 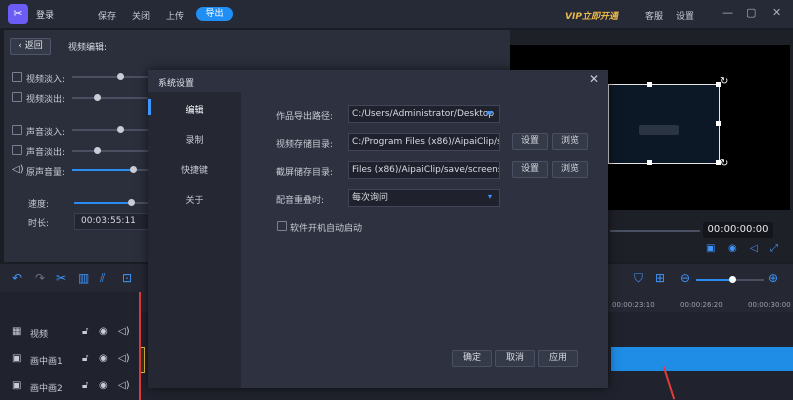 I want to click on back-button: ‹ 返回, so click(x=30, y=46).